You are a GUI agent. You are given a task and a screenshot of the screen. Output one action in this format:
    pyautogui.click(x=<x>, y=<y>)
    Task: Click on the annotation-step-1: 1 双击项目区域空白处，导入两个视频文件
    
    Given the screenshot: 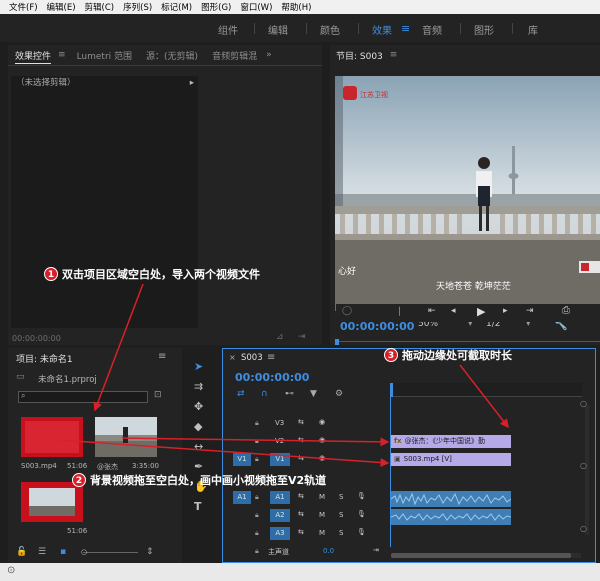 What is the action you would take?
    pyautogui.click(x=152, y=274)
    